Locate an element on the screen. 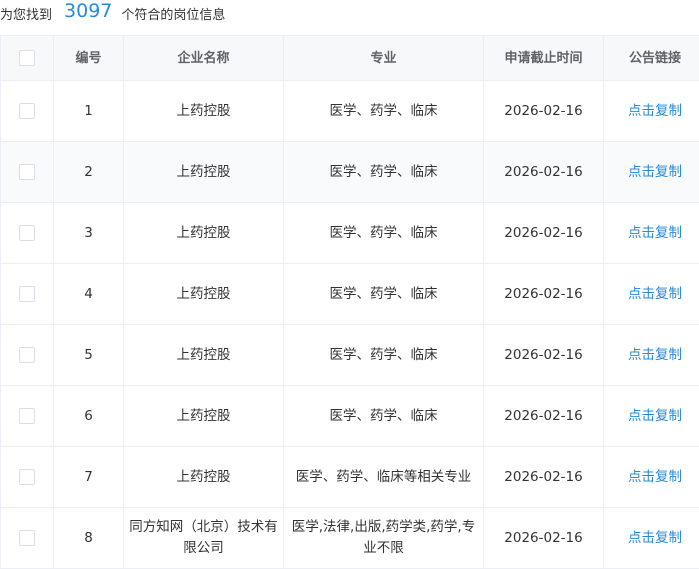  cell-major: 医学、药学、临床等相关专业 is located at coordinates (383, 477).